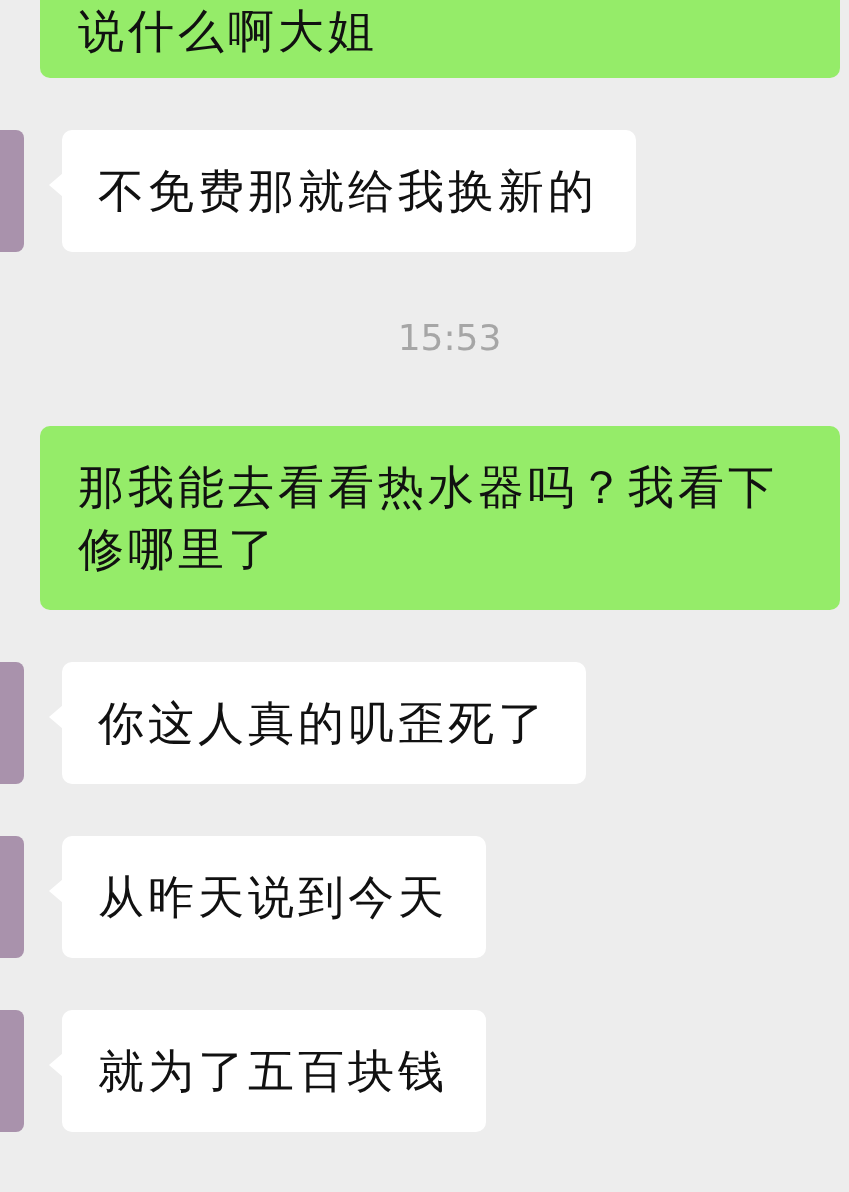 The height and width of the screenshot is (1192, 849). Describe the element at coordinates (228, 31) in the screenshot. I see `message-text: 说什么啊大姐` at that location.